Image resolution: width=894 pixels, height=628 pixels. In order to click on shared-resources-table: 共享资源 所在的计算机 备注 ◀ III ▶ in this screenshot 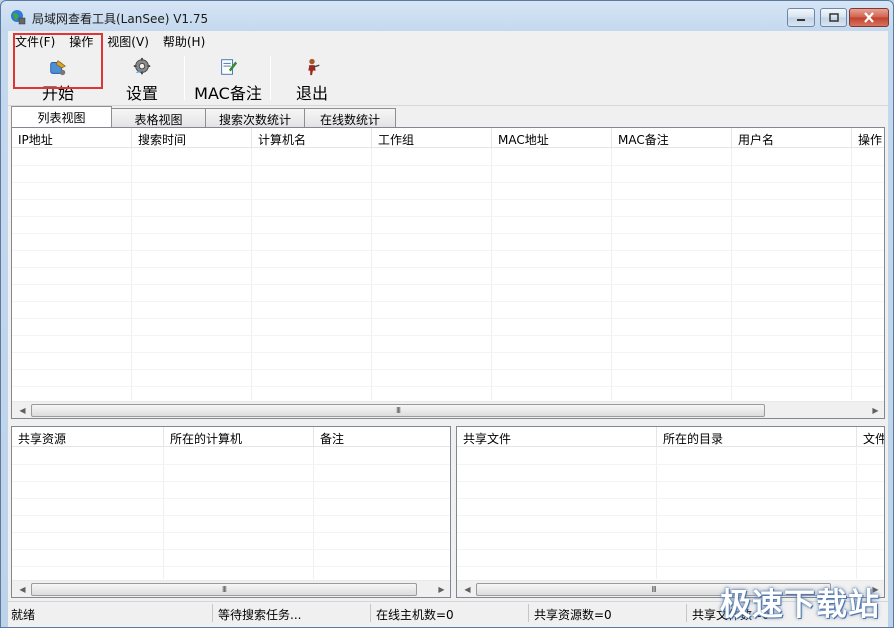, I will do `click(231, 512)`.